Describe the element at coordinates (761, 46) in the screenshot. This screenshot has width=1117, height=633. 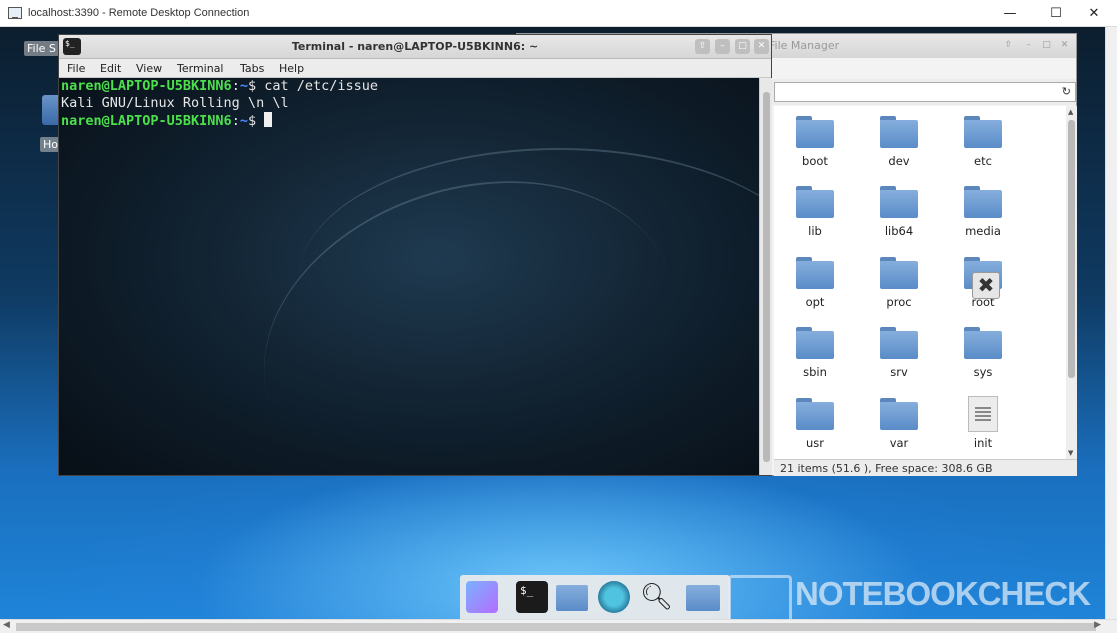
I see `terminal-close-button: ✕` at that location.